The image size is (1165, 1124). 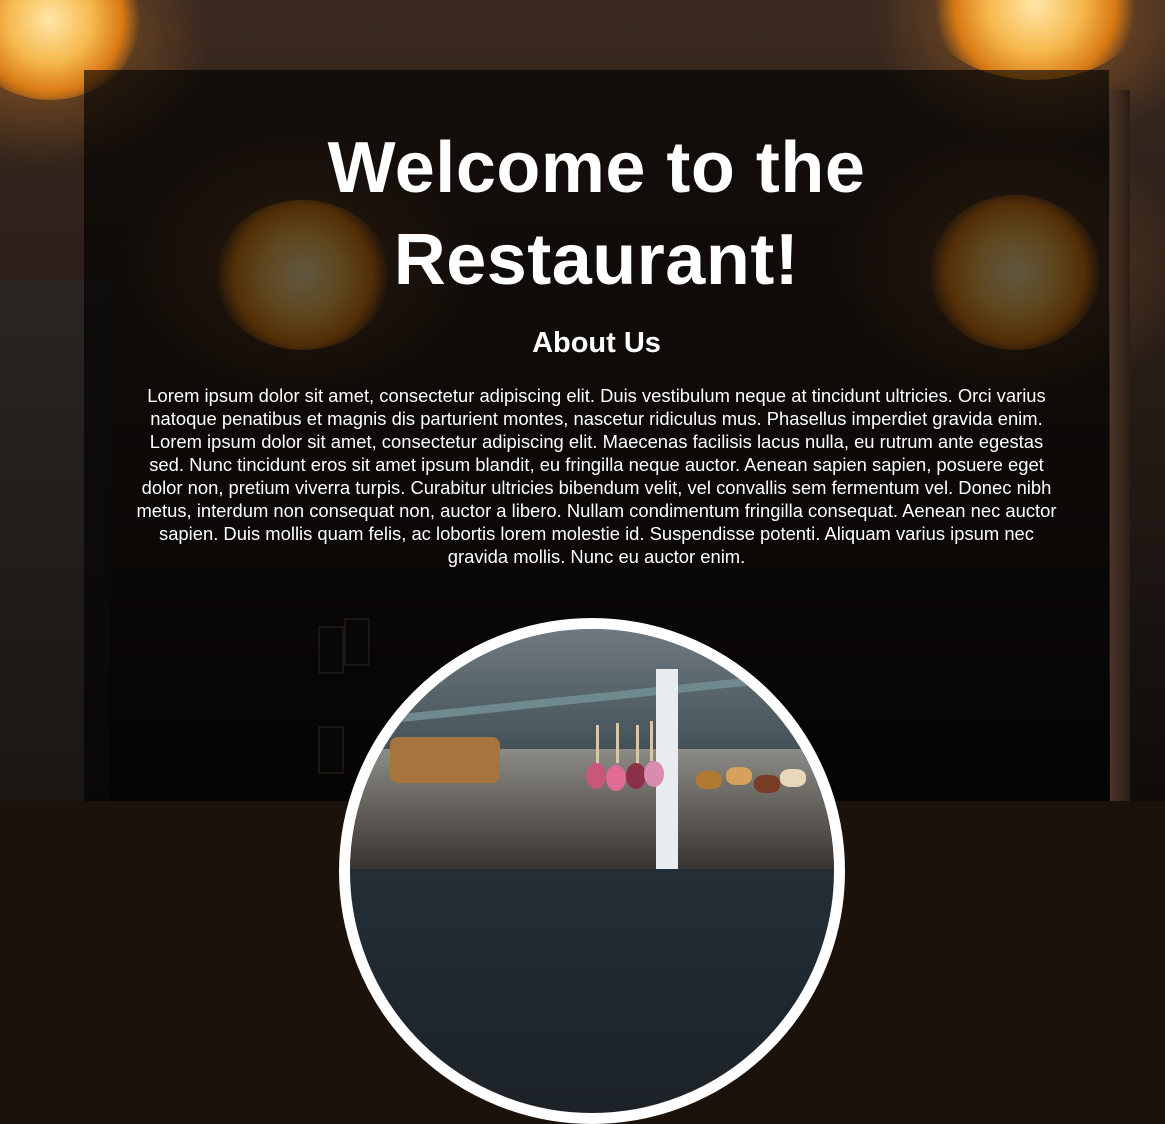 I want to click on photo-bread-basket, so click(x=445, y=760).